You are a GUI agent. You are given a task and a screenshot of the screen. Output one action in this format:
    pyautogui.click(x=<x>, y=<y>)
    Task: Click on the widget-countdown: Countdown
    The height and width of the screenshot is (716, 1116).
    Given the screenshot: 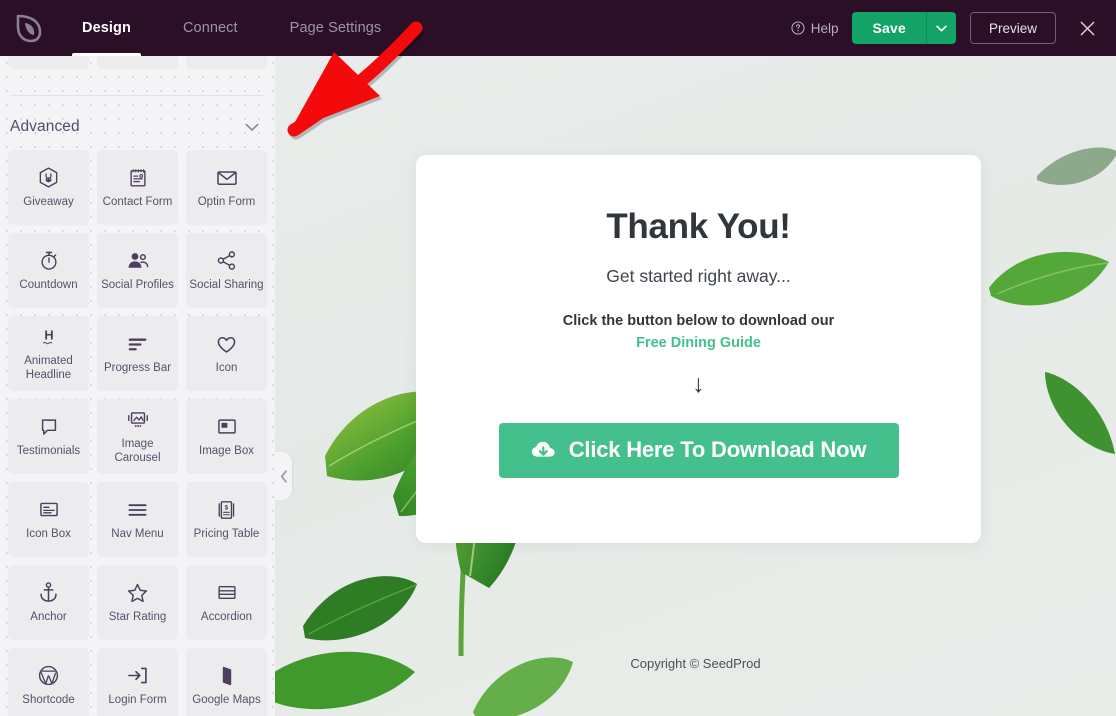 What is the action you would take?
    pyautogui.click(x=48, y=270)
    